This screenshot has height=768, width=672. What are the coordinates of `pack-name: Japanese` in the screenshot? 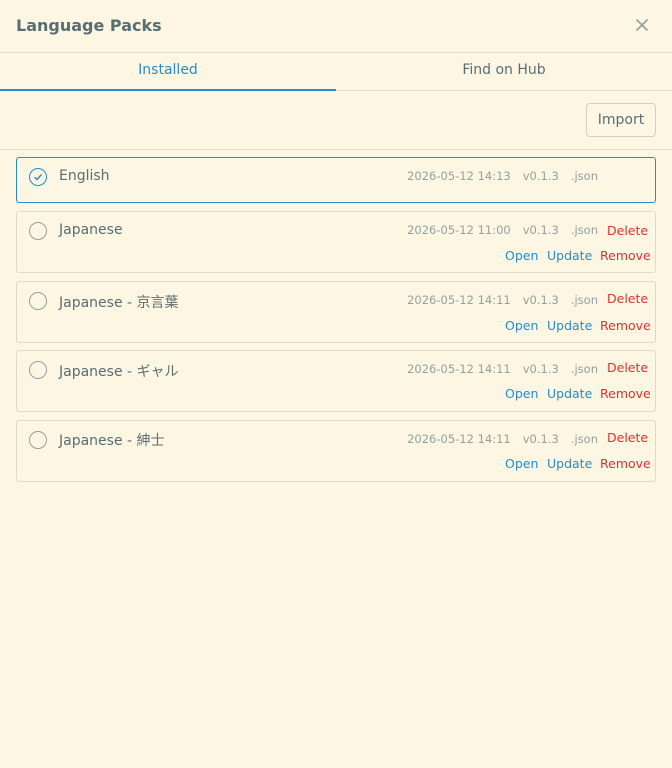 It's located at (91, 230).